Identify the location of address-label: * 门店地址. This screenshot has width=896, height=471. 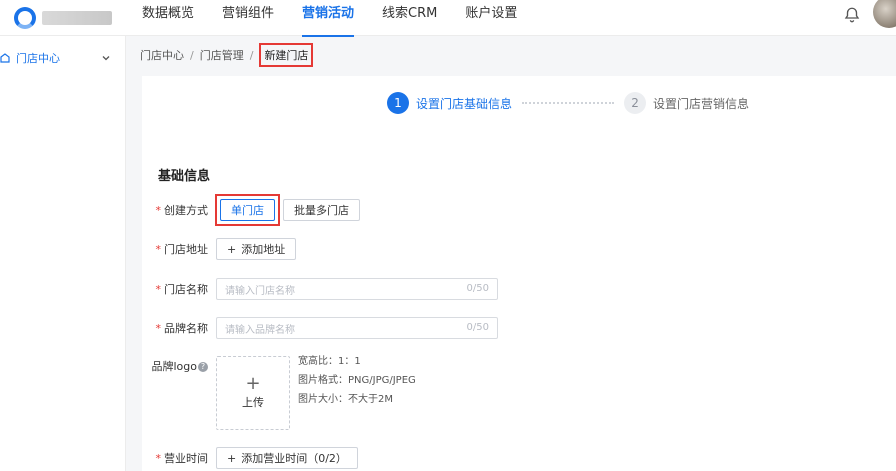
(182, 249).